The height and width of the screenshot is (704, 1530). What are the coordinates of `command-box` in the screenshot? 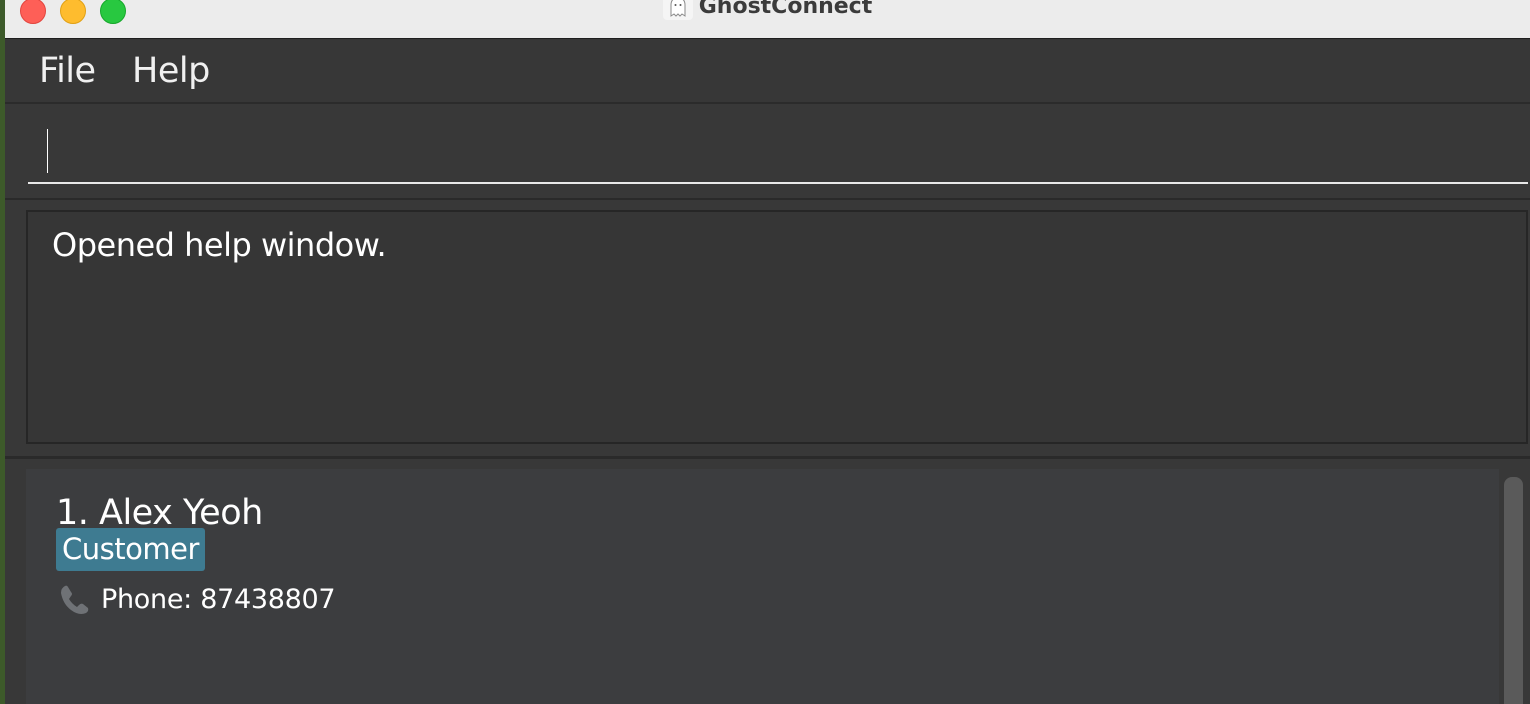 It's located at (767, 152).